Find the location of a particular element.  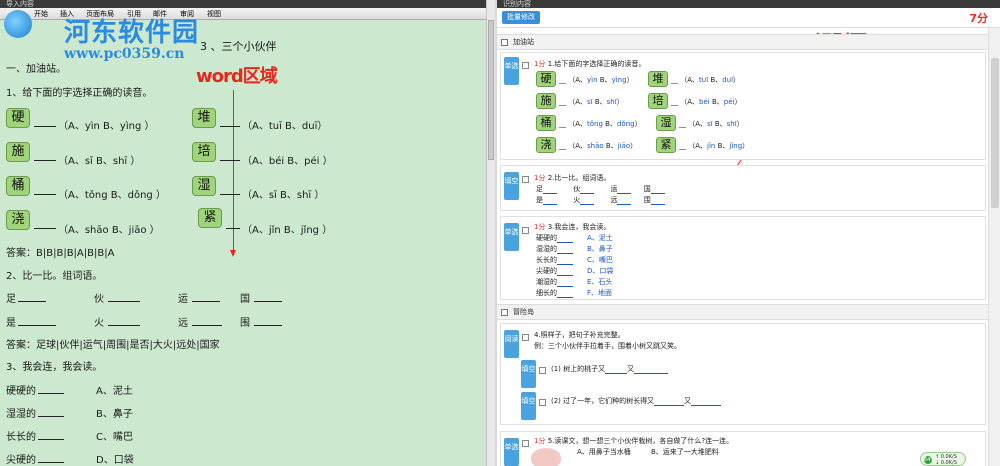

word-area-arrow-head is located at coordinates (233, 253).